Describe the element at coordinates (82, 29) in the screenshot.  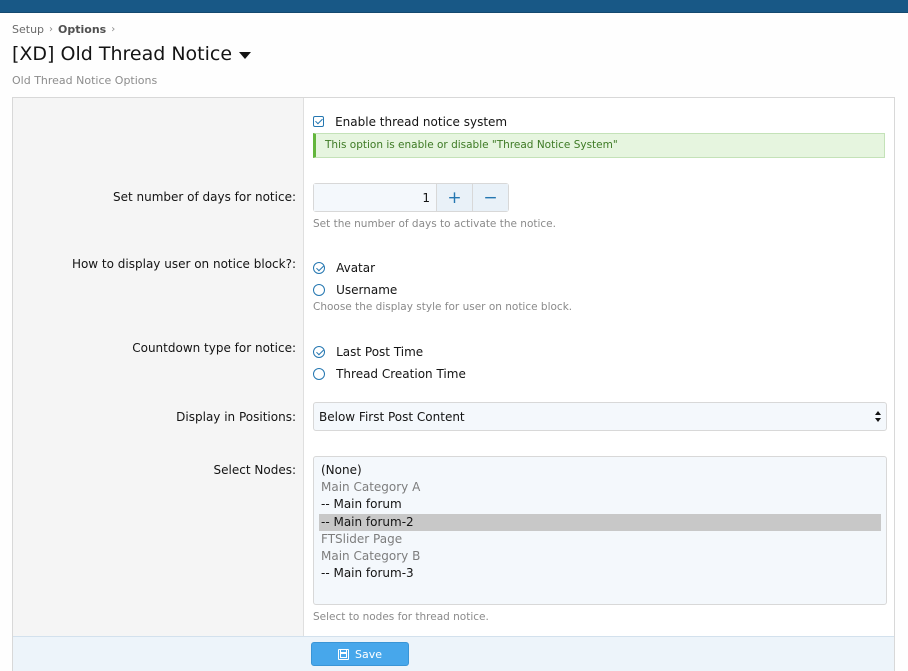
I see `breadcrumb-item-options: Options` at that location.